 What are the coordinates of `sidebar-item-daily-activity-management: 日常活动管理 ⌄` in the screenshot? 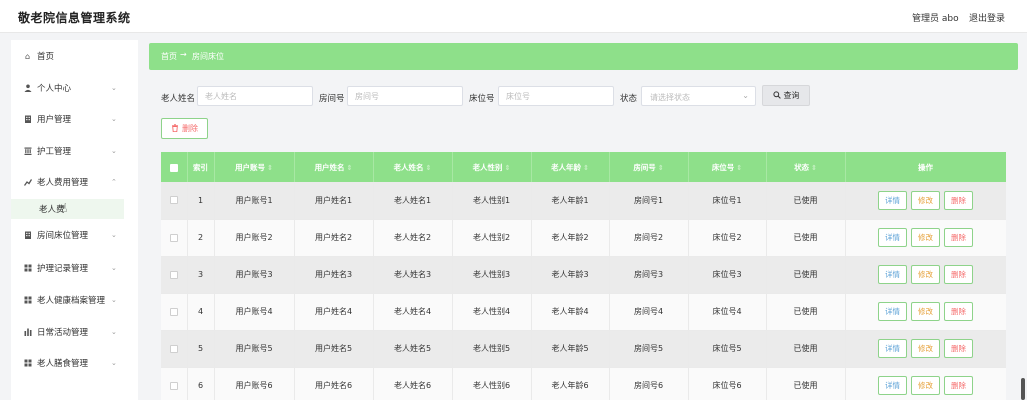 It's located at (74, 332).